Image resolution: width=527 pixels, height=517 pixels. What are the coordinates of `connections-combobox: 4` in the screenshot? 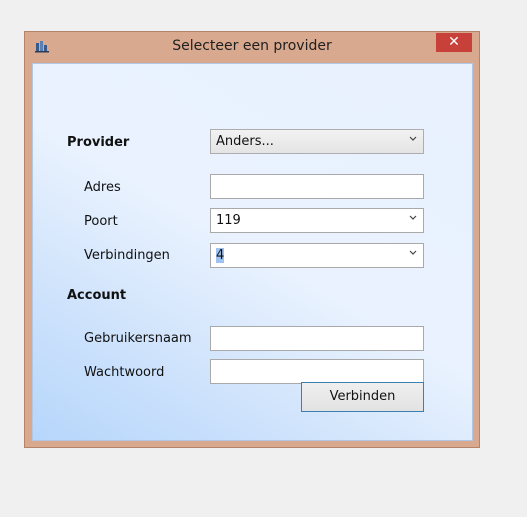 It's located at (317, 255).